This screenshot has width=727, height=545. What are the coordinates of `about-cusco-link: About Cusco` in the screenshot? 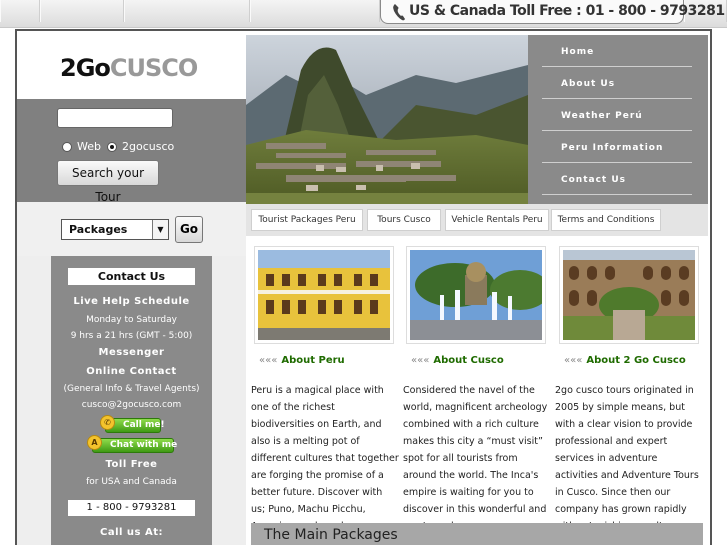 It's located at (468, 360).